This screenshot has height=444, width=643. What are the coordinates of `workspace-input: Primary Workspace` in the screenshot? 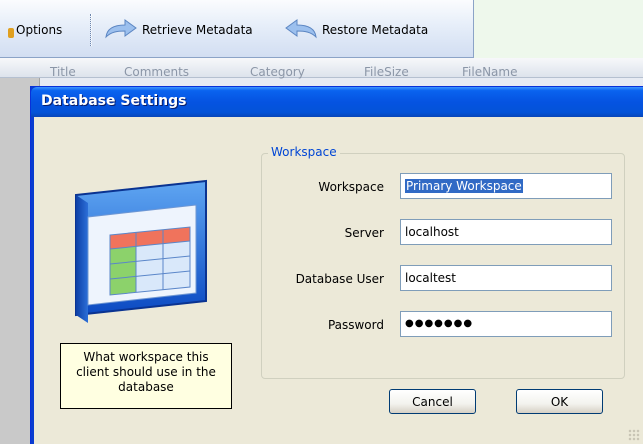 It's located at (506, 186).